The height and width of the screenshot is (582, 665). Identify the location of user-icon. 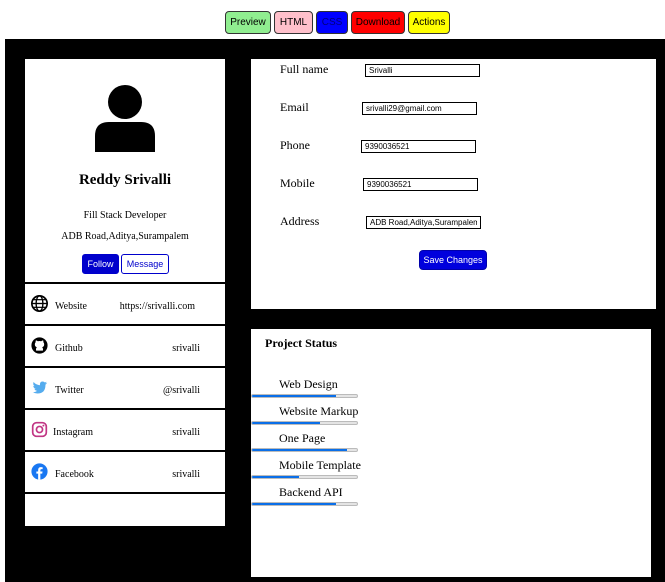
(125, 118).